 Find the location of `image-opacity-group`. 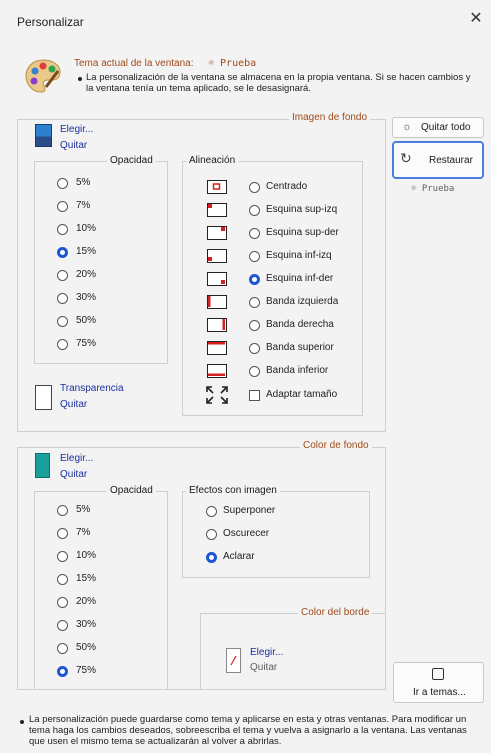

image-opacity-group is located at coordinates (101, 262).